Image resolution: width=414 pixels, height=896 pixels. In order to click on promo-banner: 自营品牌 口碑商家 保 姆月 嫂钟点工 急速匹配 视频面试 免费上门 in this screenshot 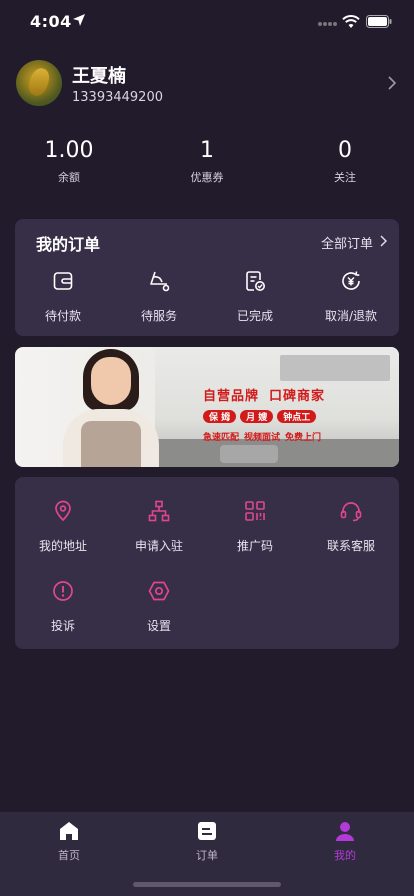, I will do `click(207, 407)`.